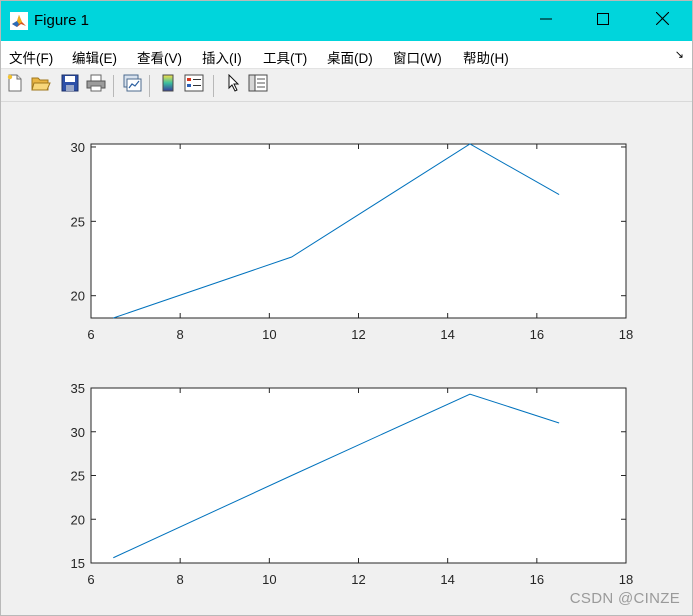 Image resolution: width=693 pixels, height=616 pixels. I want to click on insert-legend-icon, so click(194, 85).